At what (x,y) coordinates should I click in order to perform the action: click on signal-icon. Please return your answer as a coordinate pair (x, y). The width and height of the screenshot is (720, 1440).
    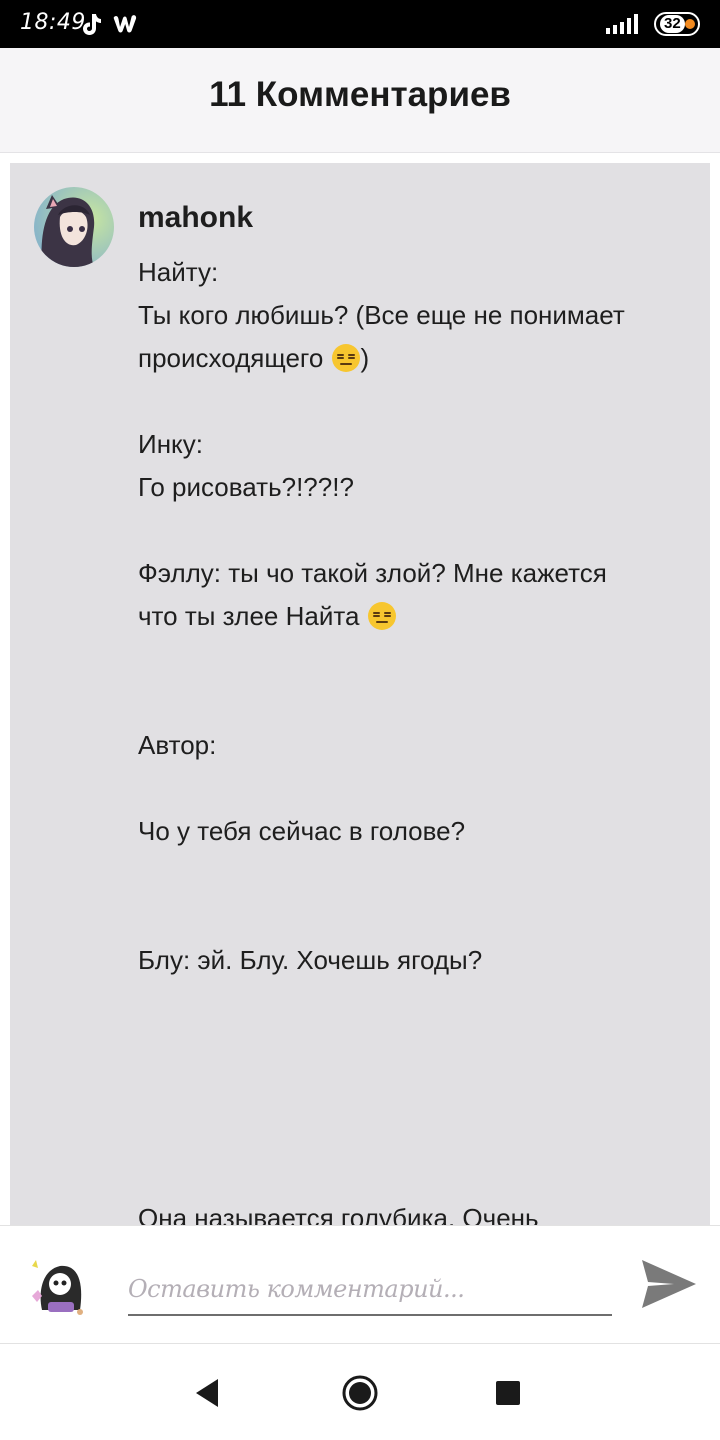
    Looking at the image, I should click on (622, 24).